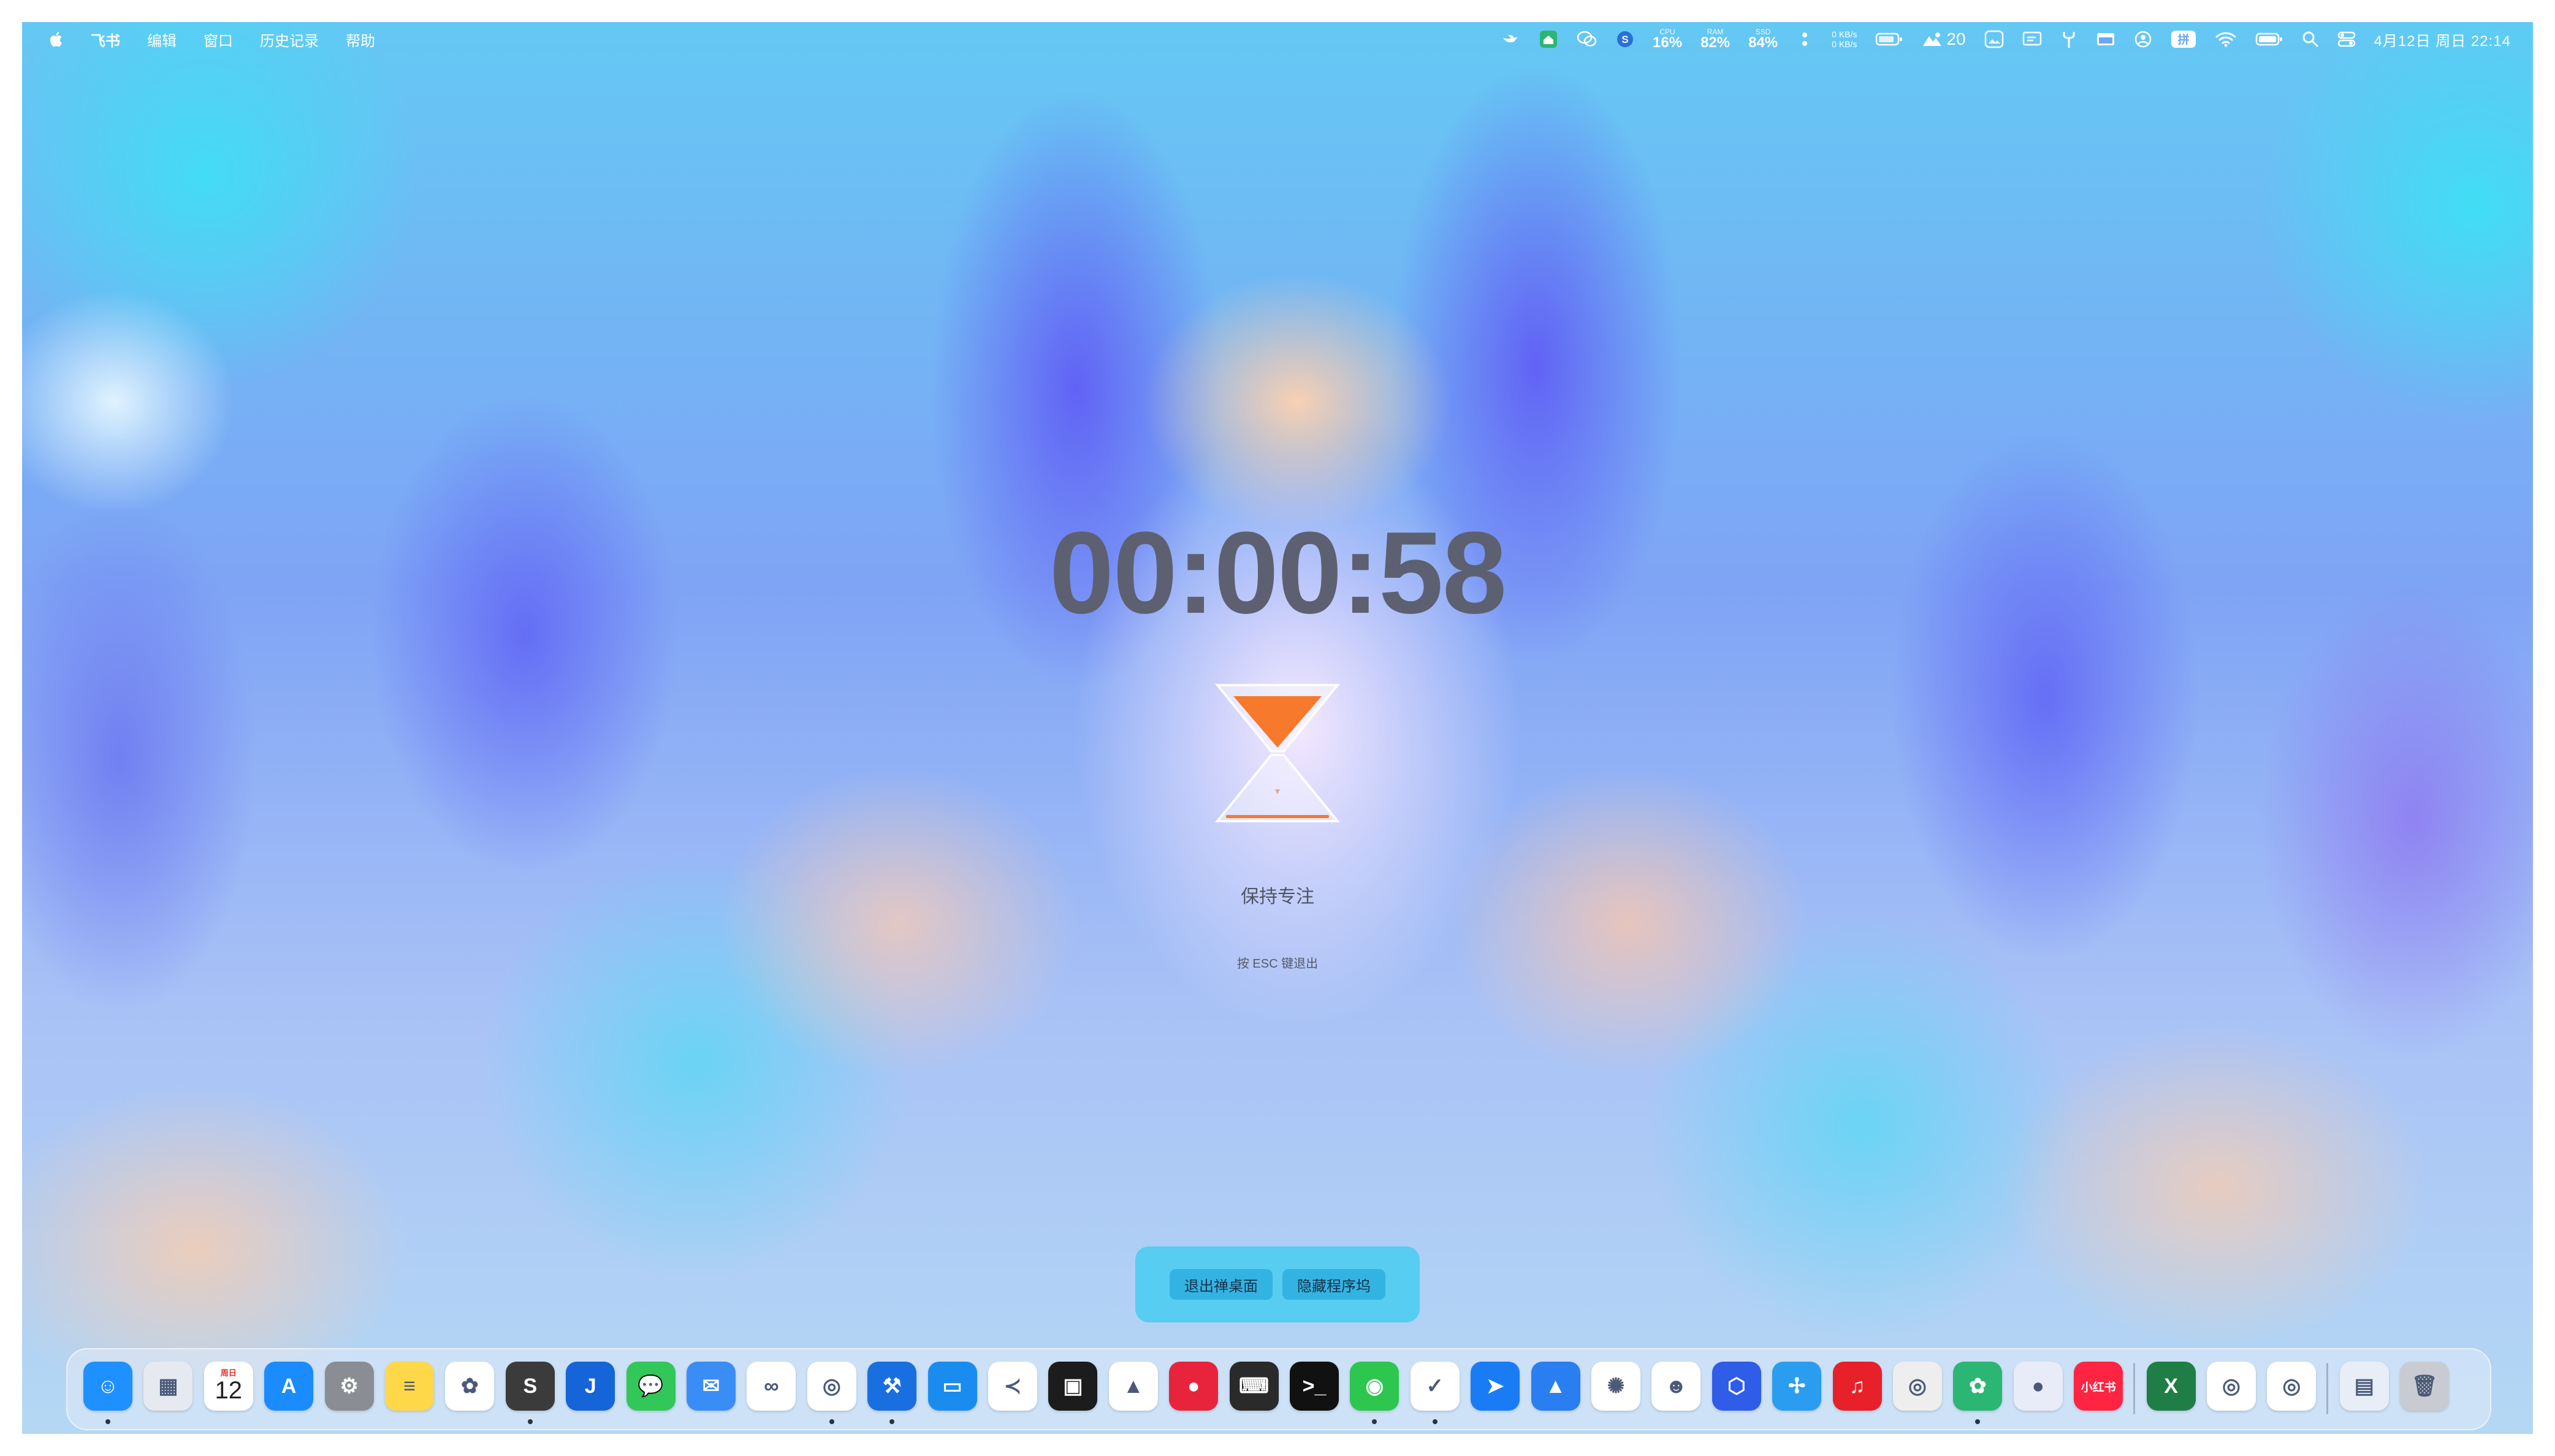 The width and height of the screenshot is (2555, 1456). What do you see at coordinates (168, 1386) in the screenshot?
I see `launchpad-icon: ▦` at bounding box center [168, 1386].